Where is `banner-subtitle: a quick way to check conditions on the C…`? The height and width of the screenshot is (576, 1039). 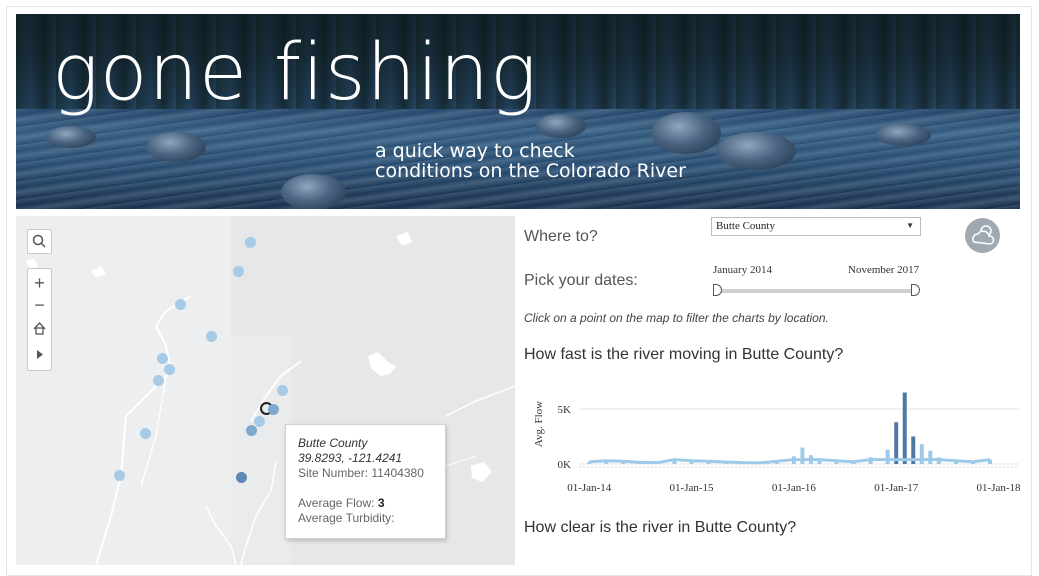
banner-subtitle: a quick way to check conditions on the C… is located at coordinates (530, 161).